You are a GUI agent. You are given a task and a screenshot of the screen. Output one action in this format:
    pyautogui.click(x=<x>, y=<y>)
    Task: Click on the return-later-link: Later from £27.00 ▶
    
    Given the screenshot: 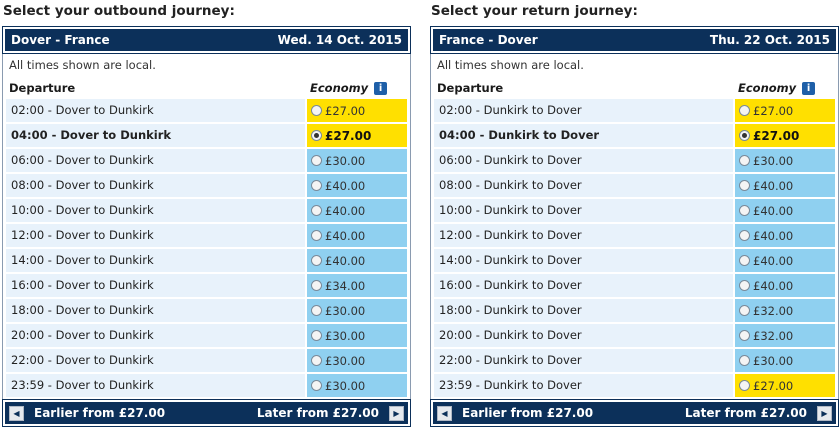 What is the action you would take?
    pyautogui.click(x=758, y=413)
    